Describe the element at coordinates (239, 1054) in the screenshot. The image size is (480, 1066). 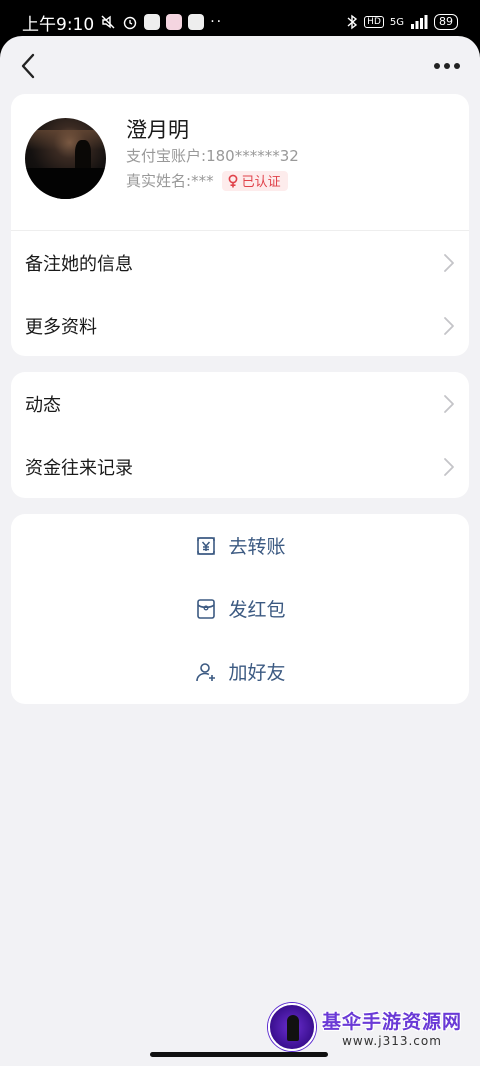
I see `home-indicator` at that location.